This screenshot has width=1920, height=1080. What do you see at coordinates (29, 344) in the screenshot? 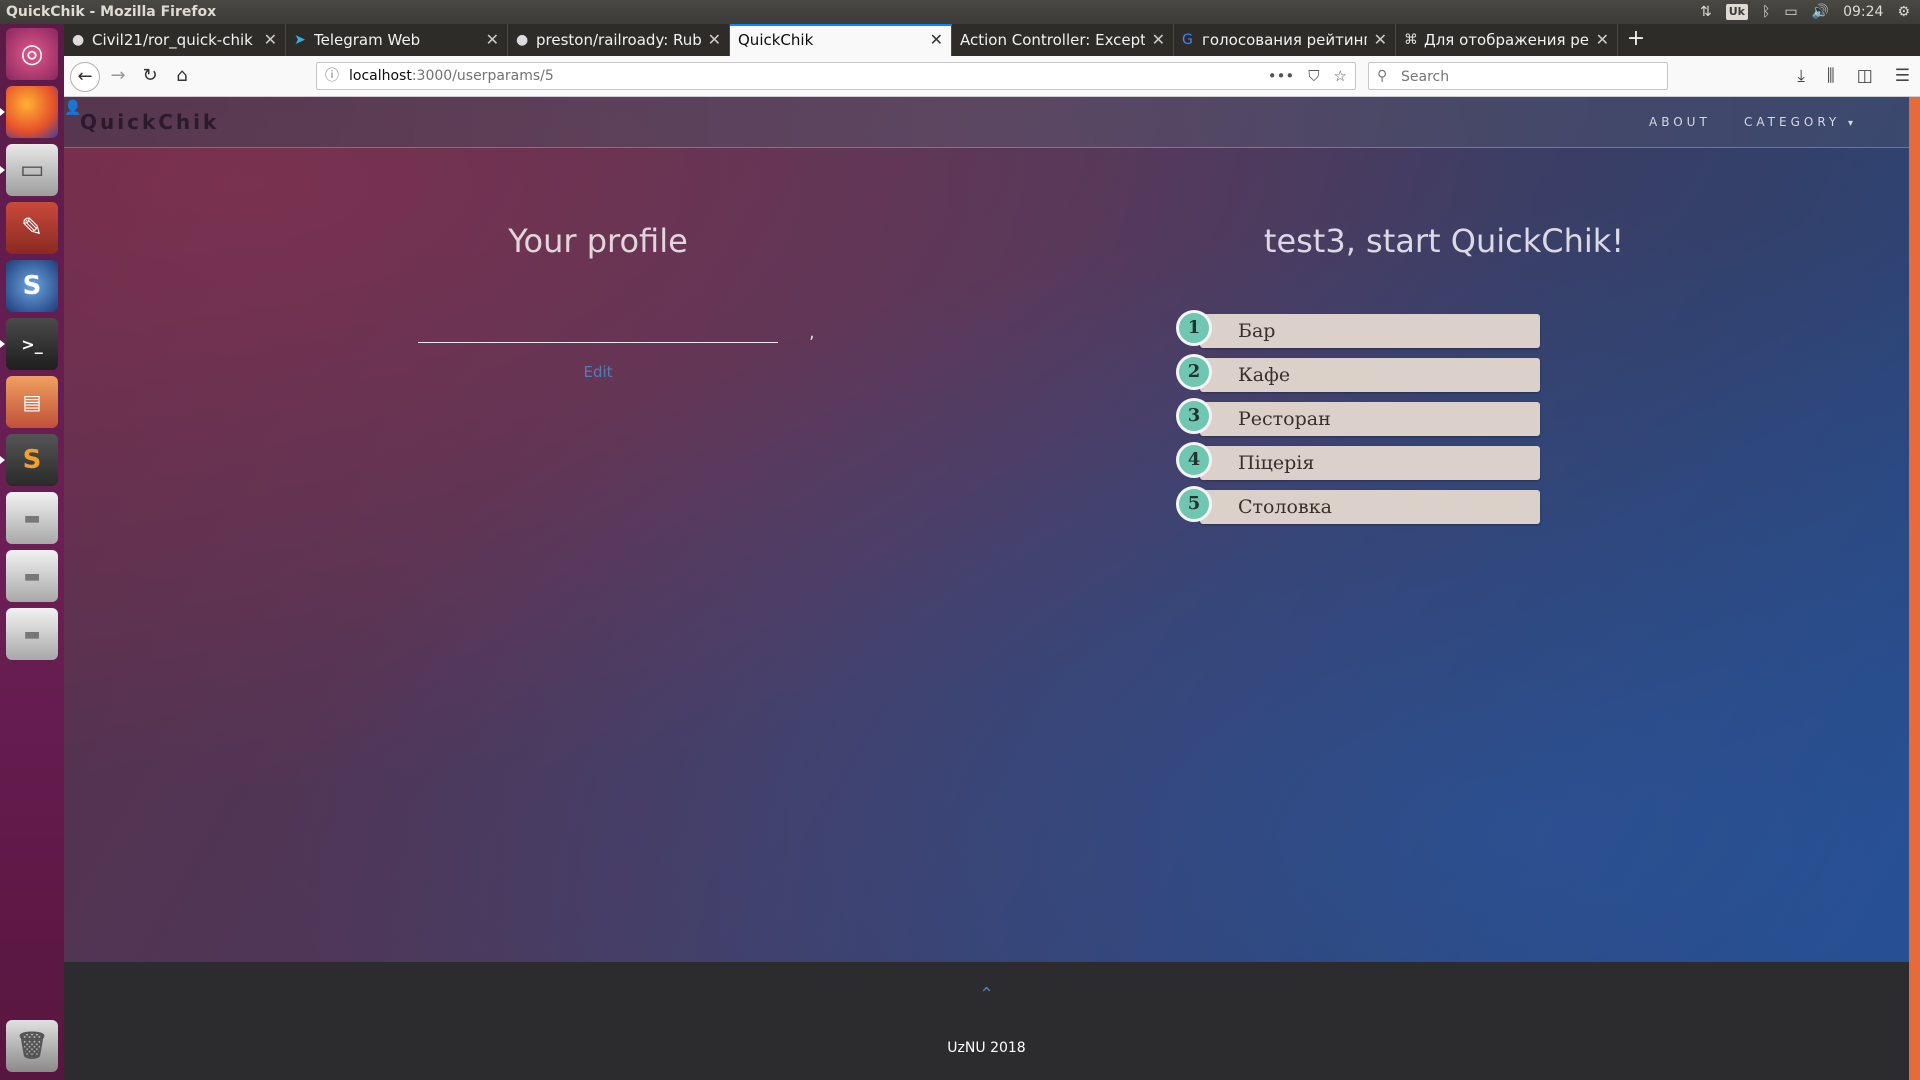
I see `terminal-icon: >_` at bounding box center [29, 344].